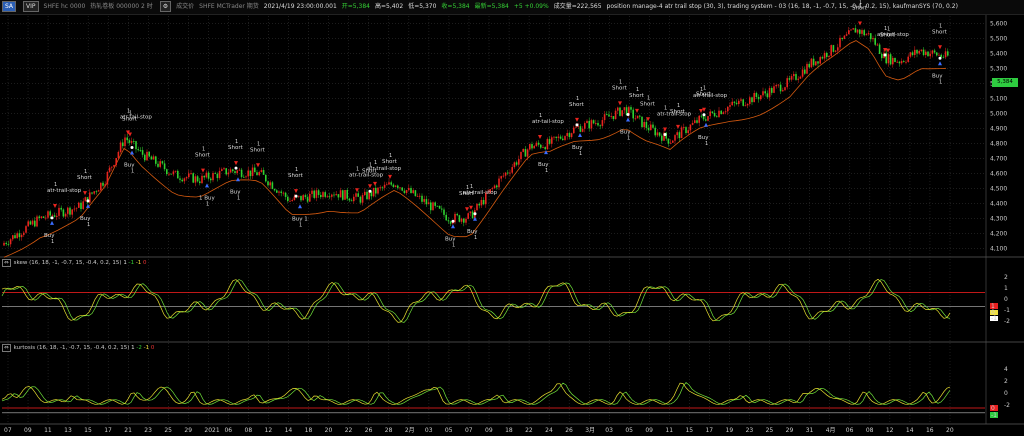 The width and height of the screenshot is (1024, 436). Describe the element at coordinates (489, 430) in the screenshot. I see `time-tick-label: 09` at that location.